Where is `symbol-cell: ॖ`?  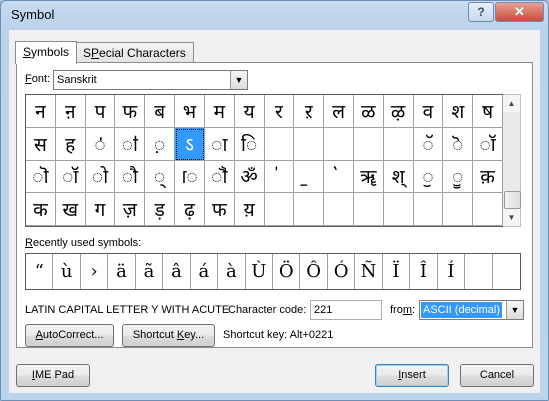 symbol-cell: ॖ is located at coordinates (428, 177).